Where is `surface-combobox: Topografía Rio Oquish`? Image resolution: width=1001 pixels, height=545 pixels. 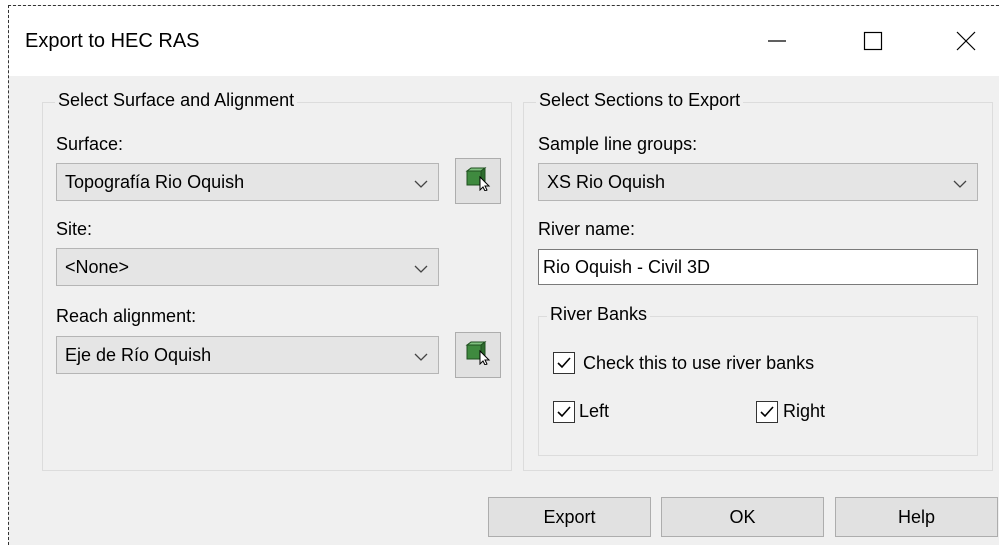
surface-combobox: Topografía Rio Oquish is located at coordinates (247, 182).